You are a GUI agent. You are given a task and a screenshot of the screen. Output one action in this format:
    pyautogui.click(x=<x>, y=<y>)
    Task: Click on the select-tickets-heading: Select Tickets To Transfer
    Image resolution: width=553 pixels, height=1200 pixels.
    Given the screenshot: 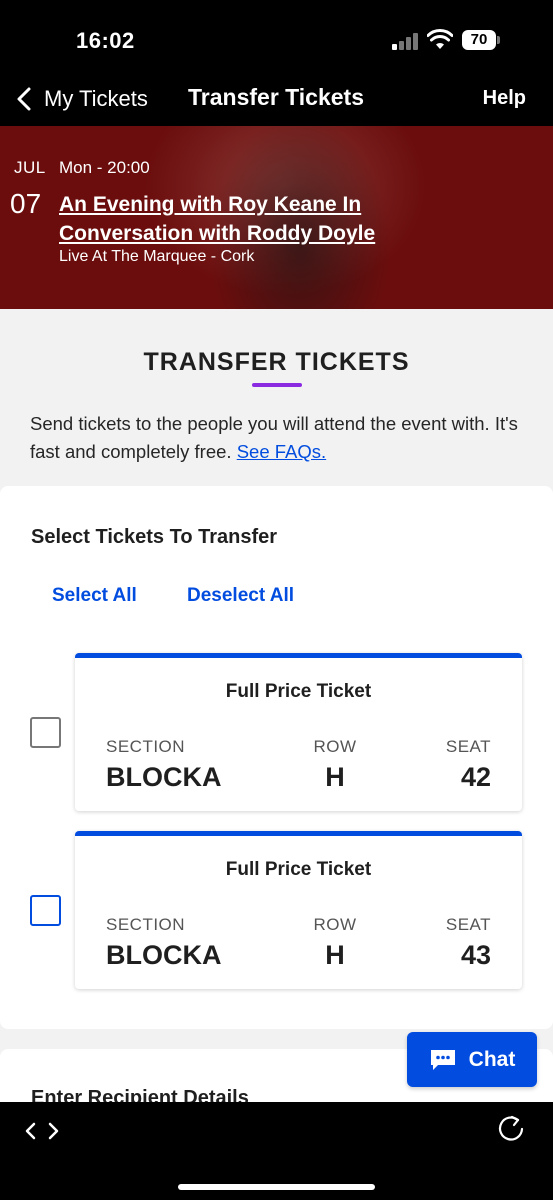 What is the action you would take?
    pyautogui.click(x=154, y=537)
    